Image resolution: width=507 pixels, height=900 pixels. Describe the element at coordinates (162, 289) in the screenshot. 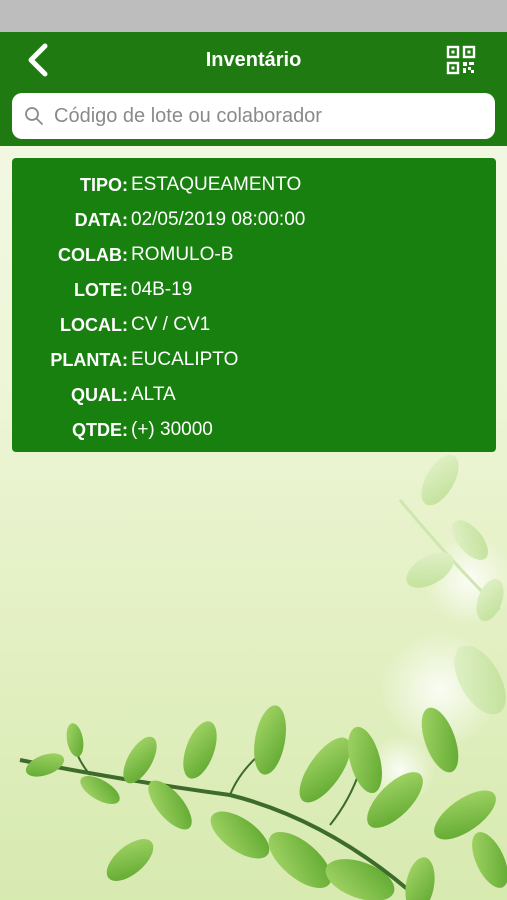

I see `field-value: 04B-19` at that location.